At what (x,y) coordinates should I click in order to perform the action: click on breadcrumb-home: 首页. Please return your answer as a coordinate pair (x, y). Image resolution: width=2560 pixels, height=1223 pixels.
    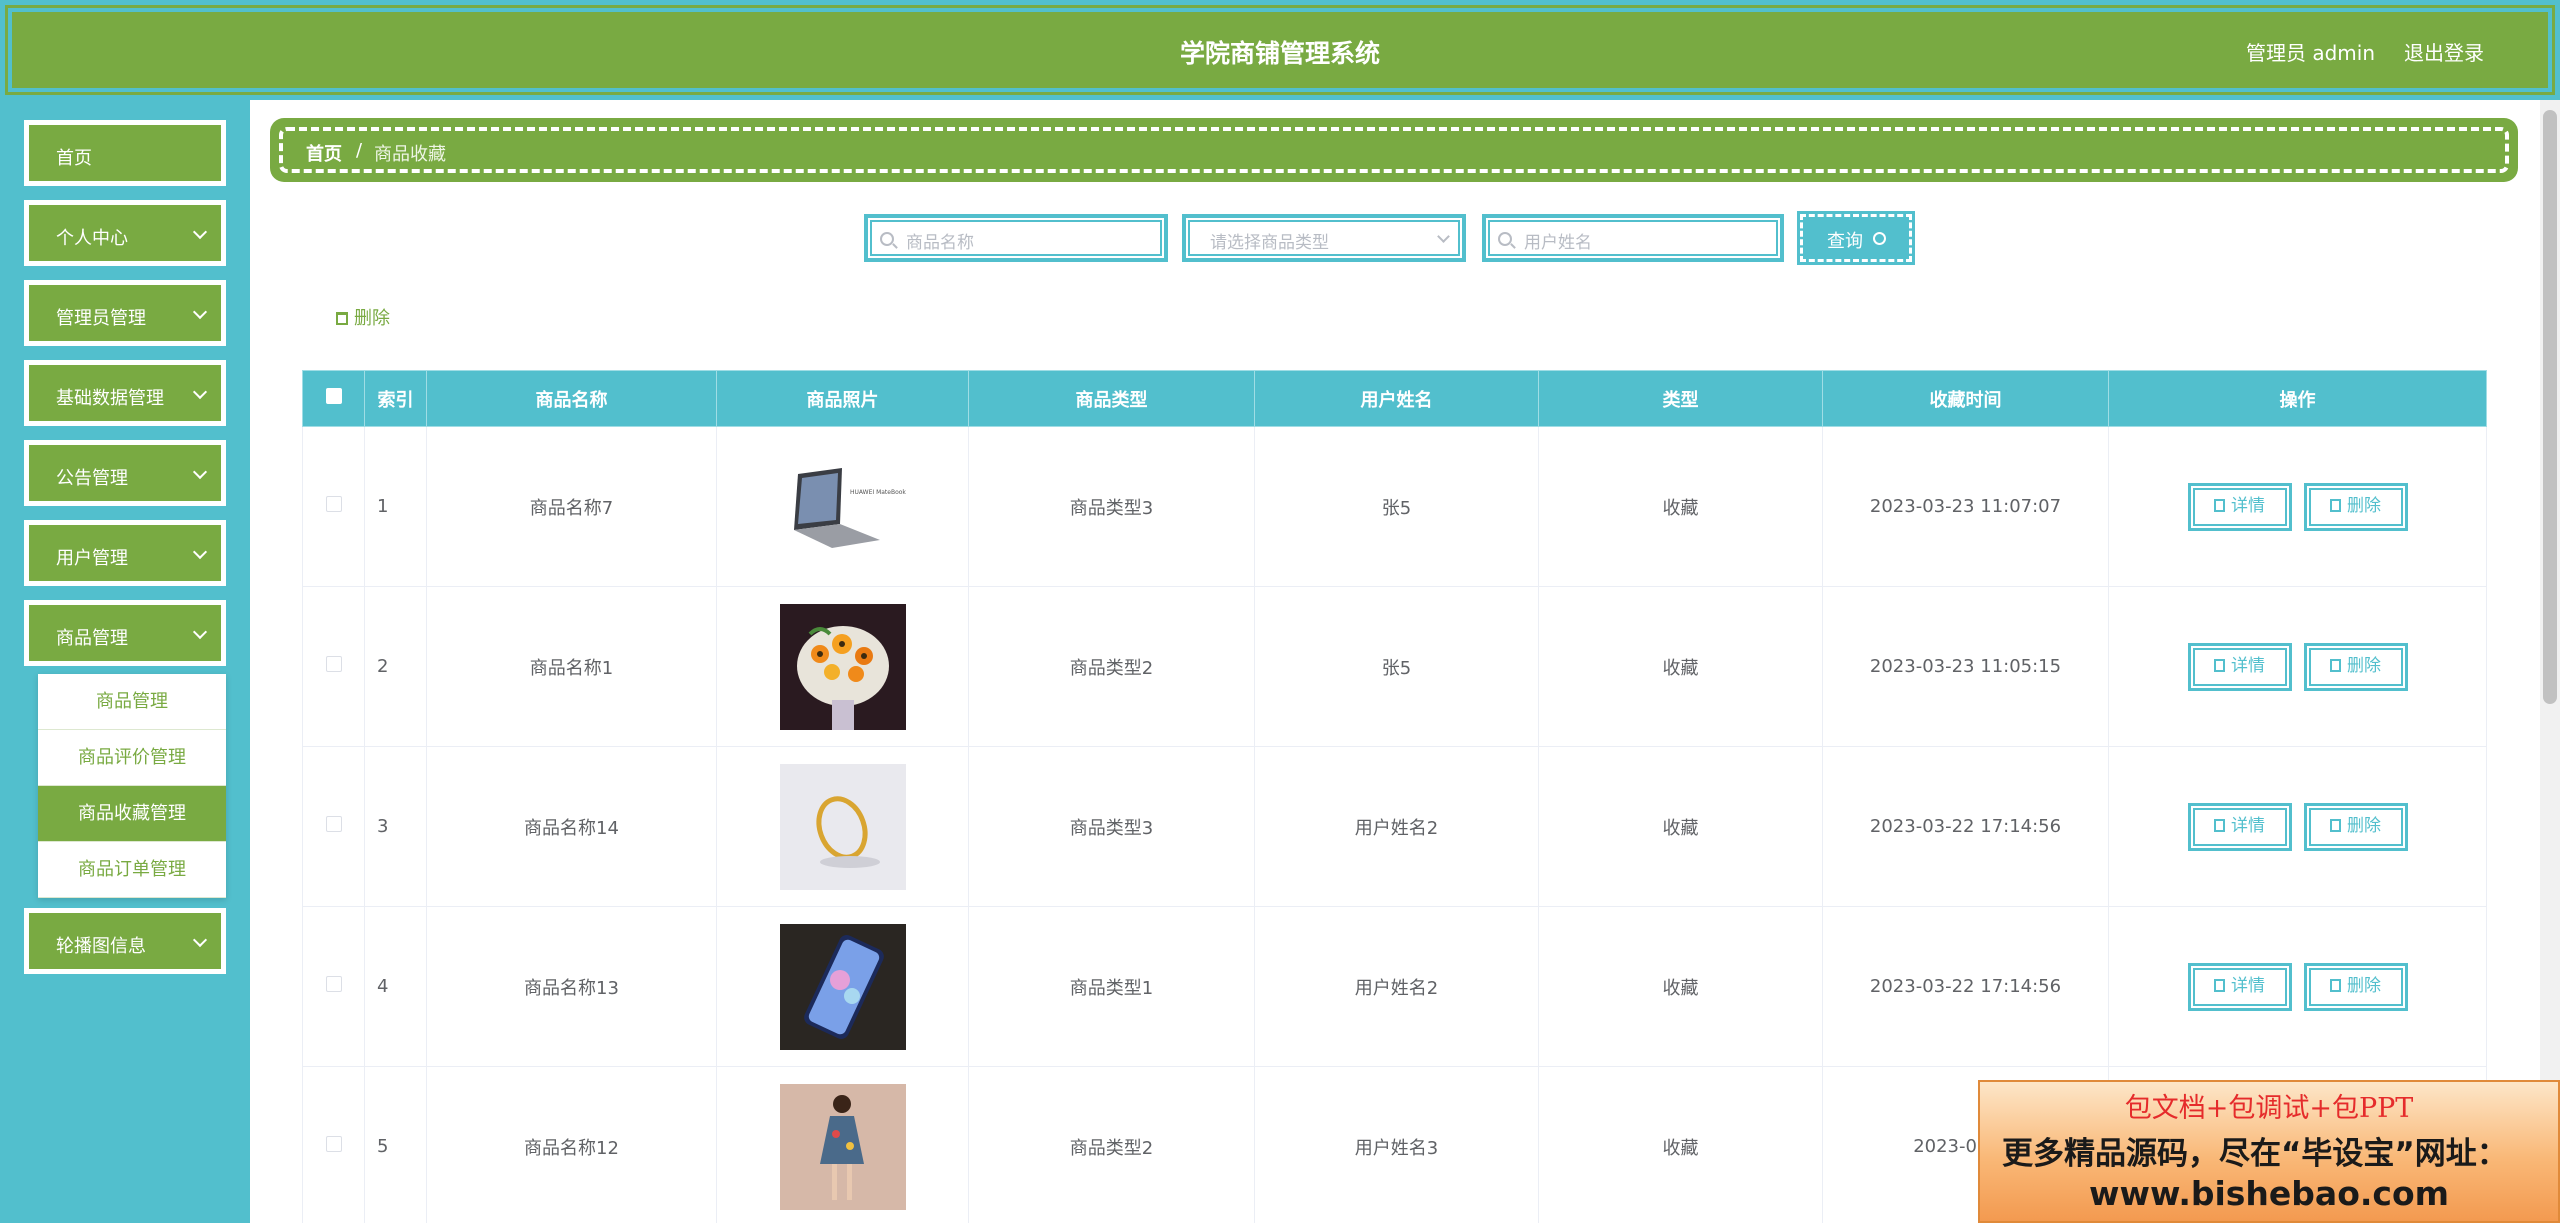
    Looking at the image, I should click on (324, 153).